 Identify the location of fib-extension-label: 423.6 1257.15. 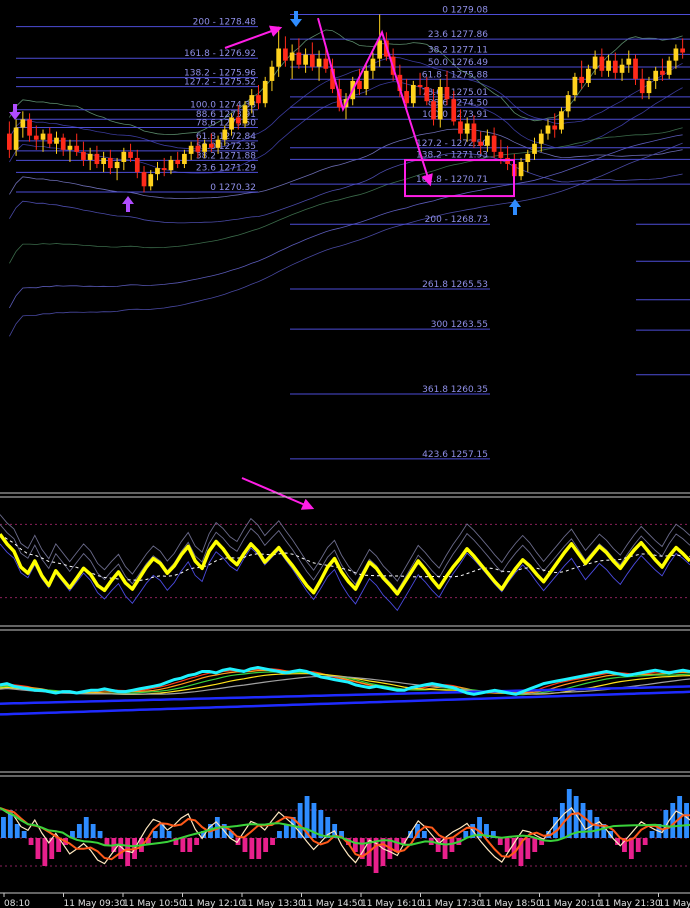
(455, 455).